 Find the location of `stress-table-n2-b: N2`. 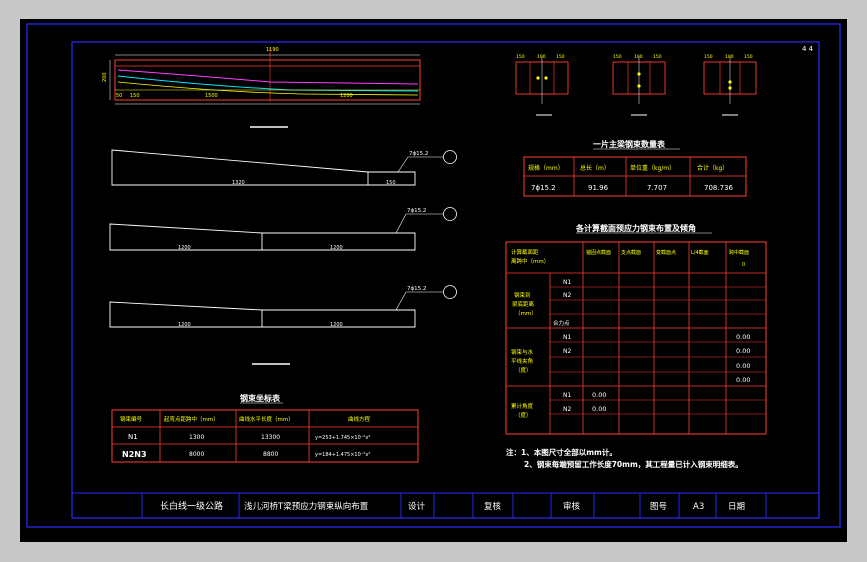

stress-table-n2-b: N2 is located at coordinates (567, 351).